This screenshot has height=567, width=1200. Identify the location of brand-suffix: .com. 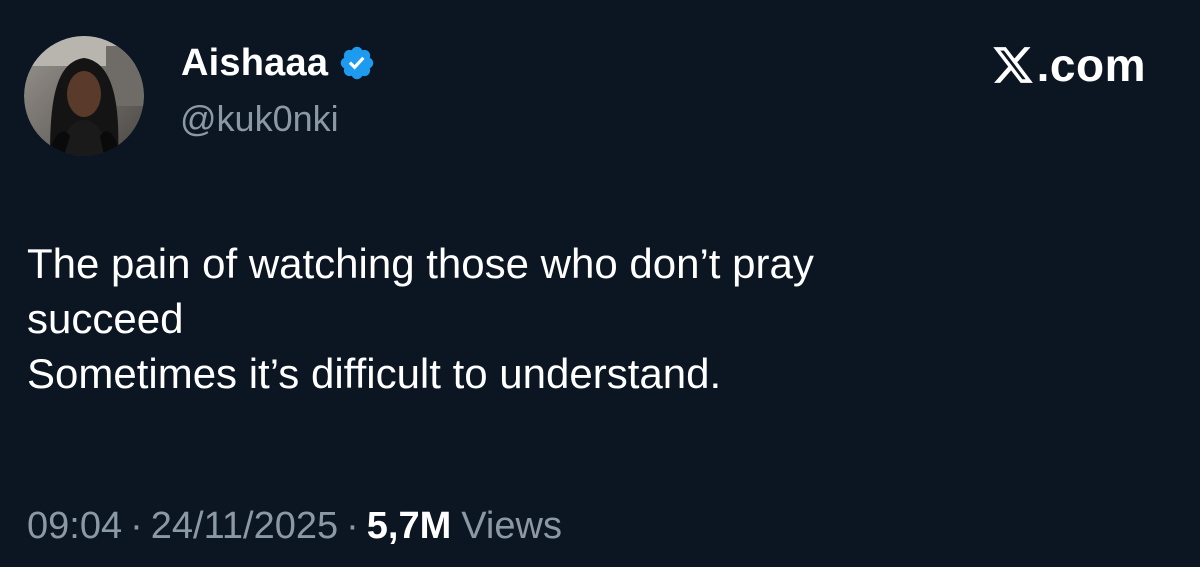
(1091, 65).